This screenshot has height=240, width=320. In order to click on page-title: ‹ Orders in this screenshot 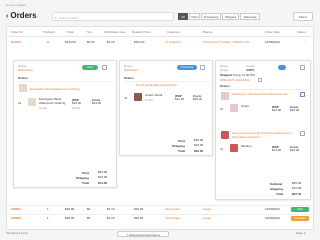, I will do `click(21, 15)`.